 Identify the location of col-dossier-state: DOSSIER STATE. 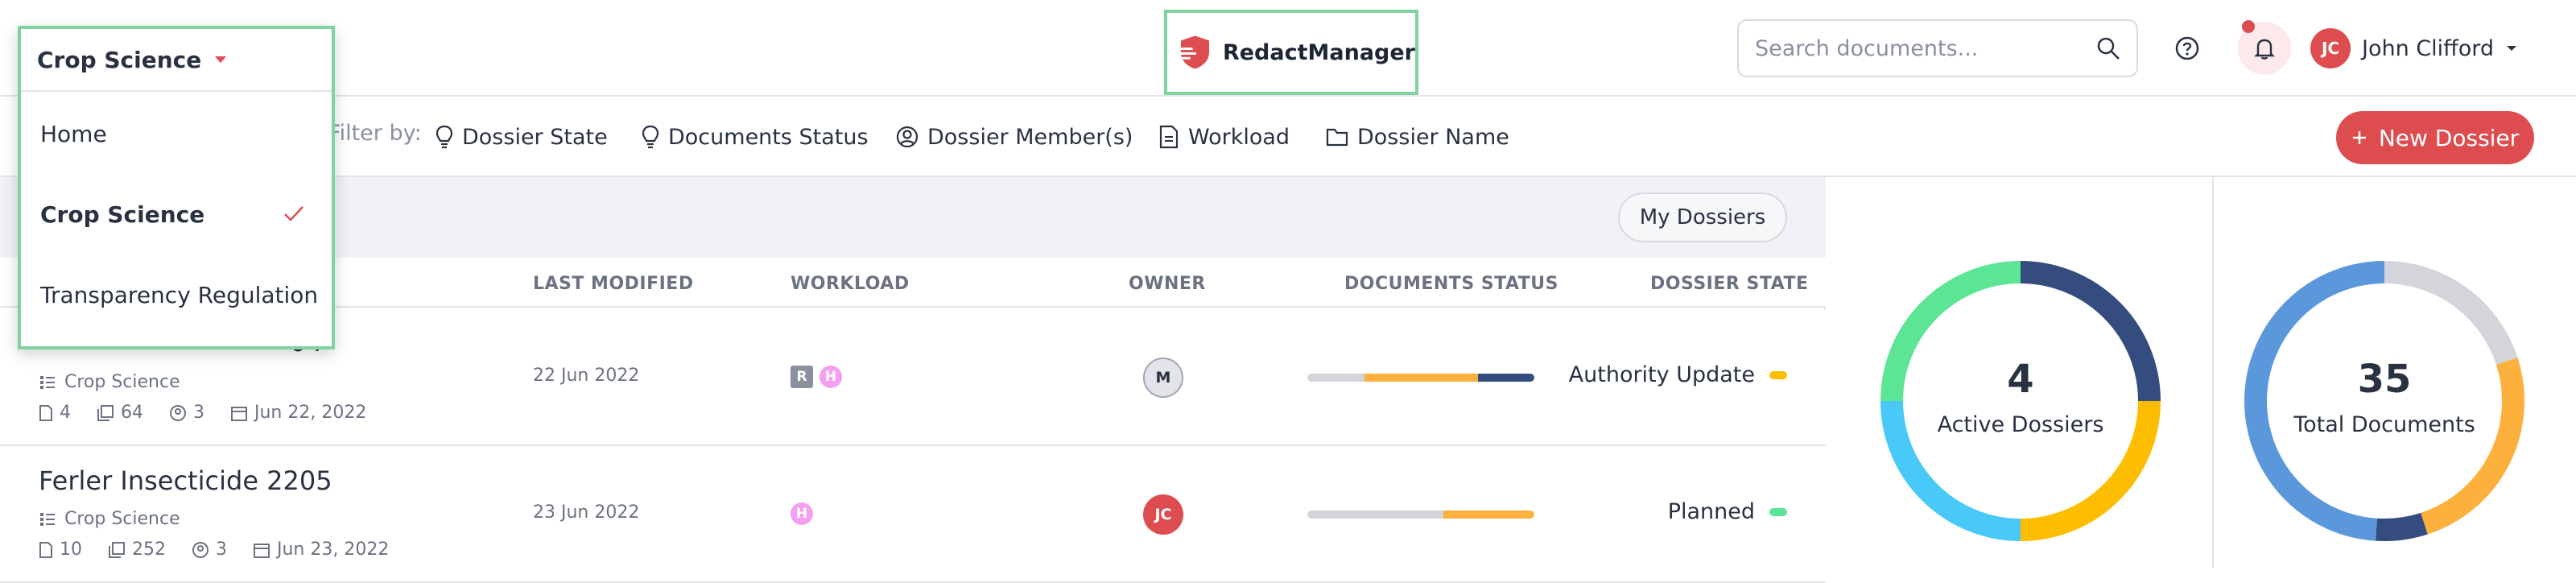
(1729, 284).